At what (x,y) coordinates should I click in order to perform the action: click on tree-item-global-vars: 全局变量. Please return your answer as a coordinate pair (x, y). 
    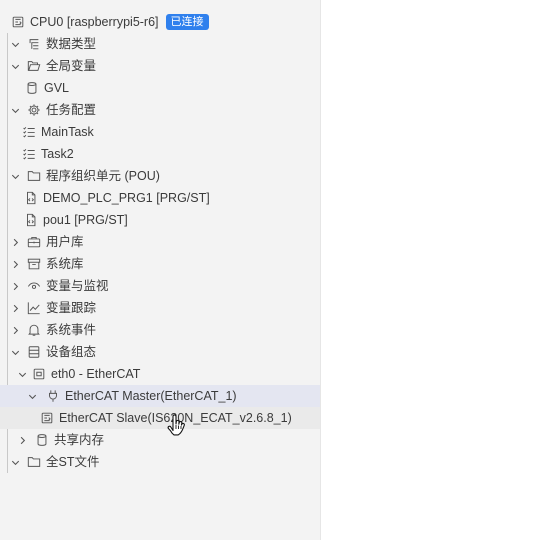
    Looking at the image, I should click on (160, 66).